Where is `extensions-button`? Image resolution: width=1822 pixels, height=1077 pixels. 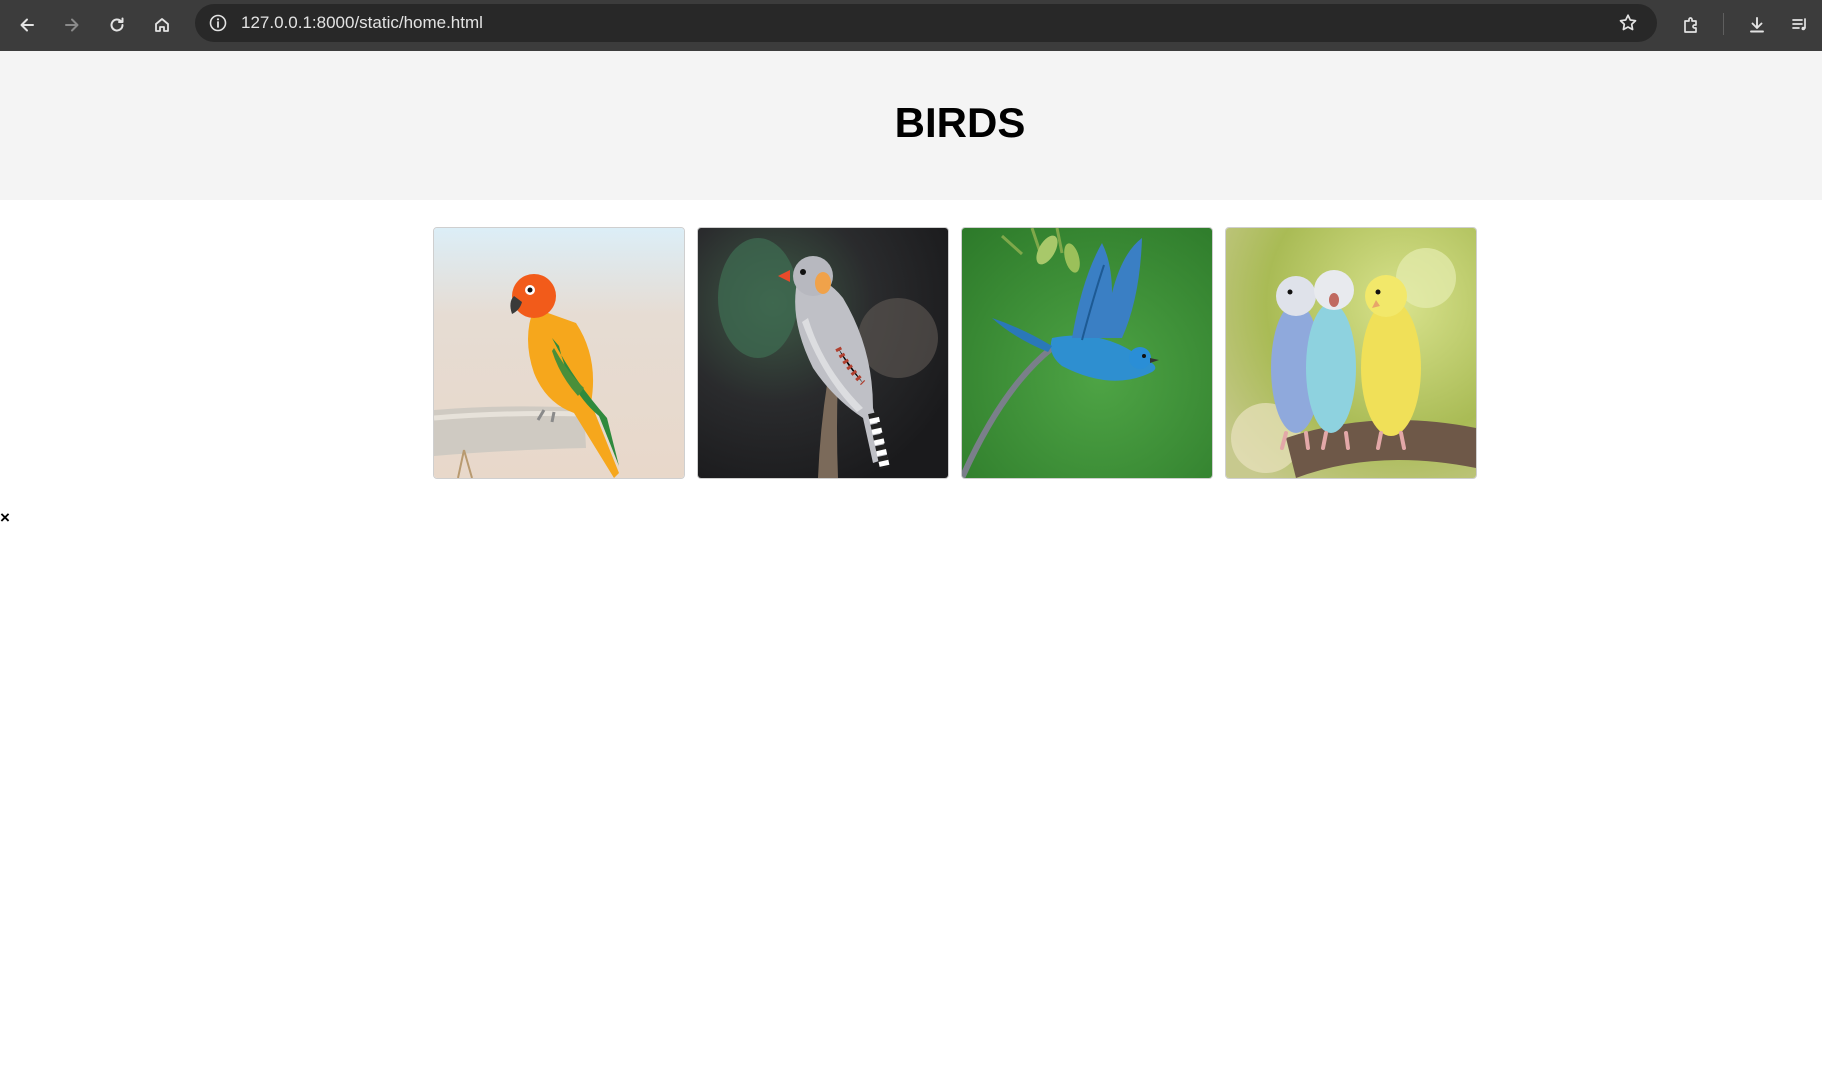 extensions-button is located at coordinates (1691, 25).